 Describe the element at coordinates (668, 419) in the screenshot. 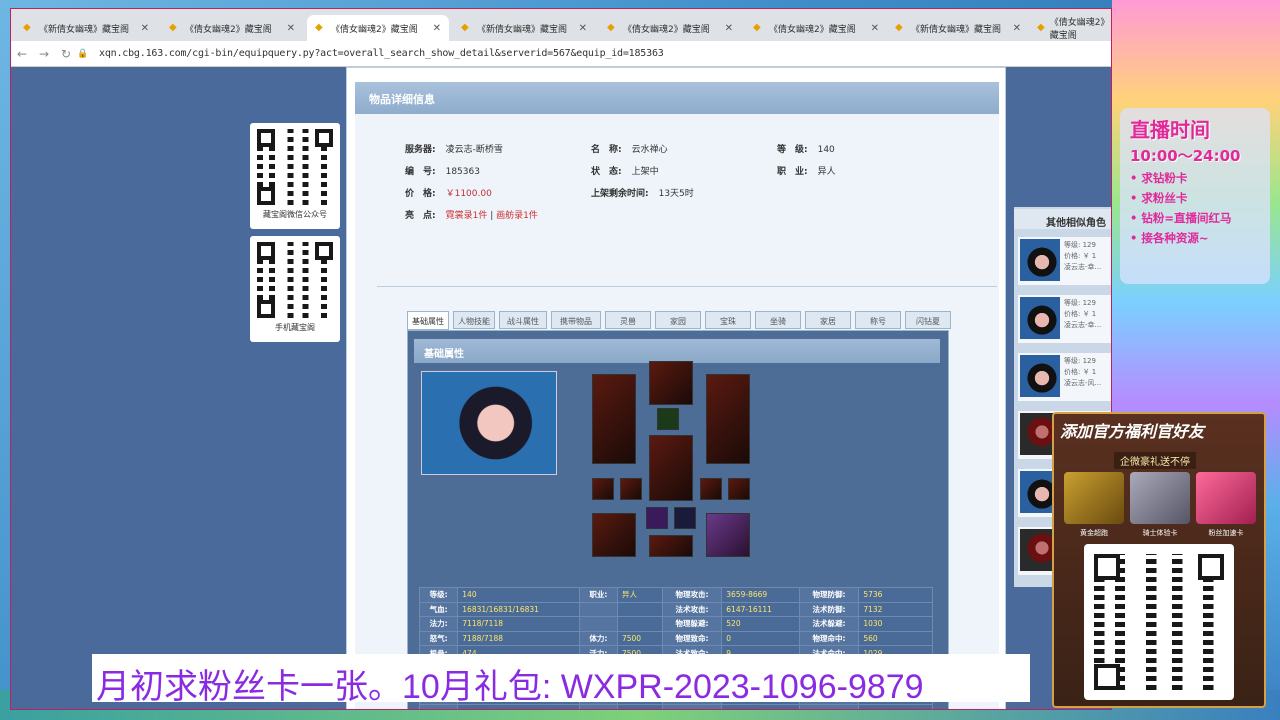

I see `equip-charm-slot` at that location.